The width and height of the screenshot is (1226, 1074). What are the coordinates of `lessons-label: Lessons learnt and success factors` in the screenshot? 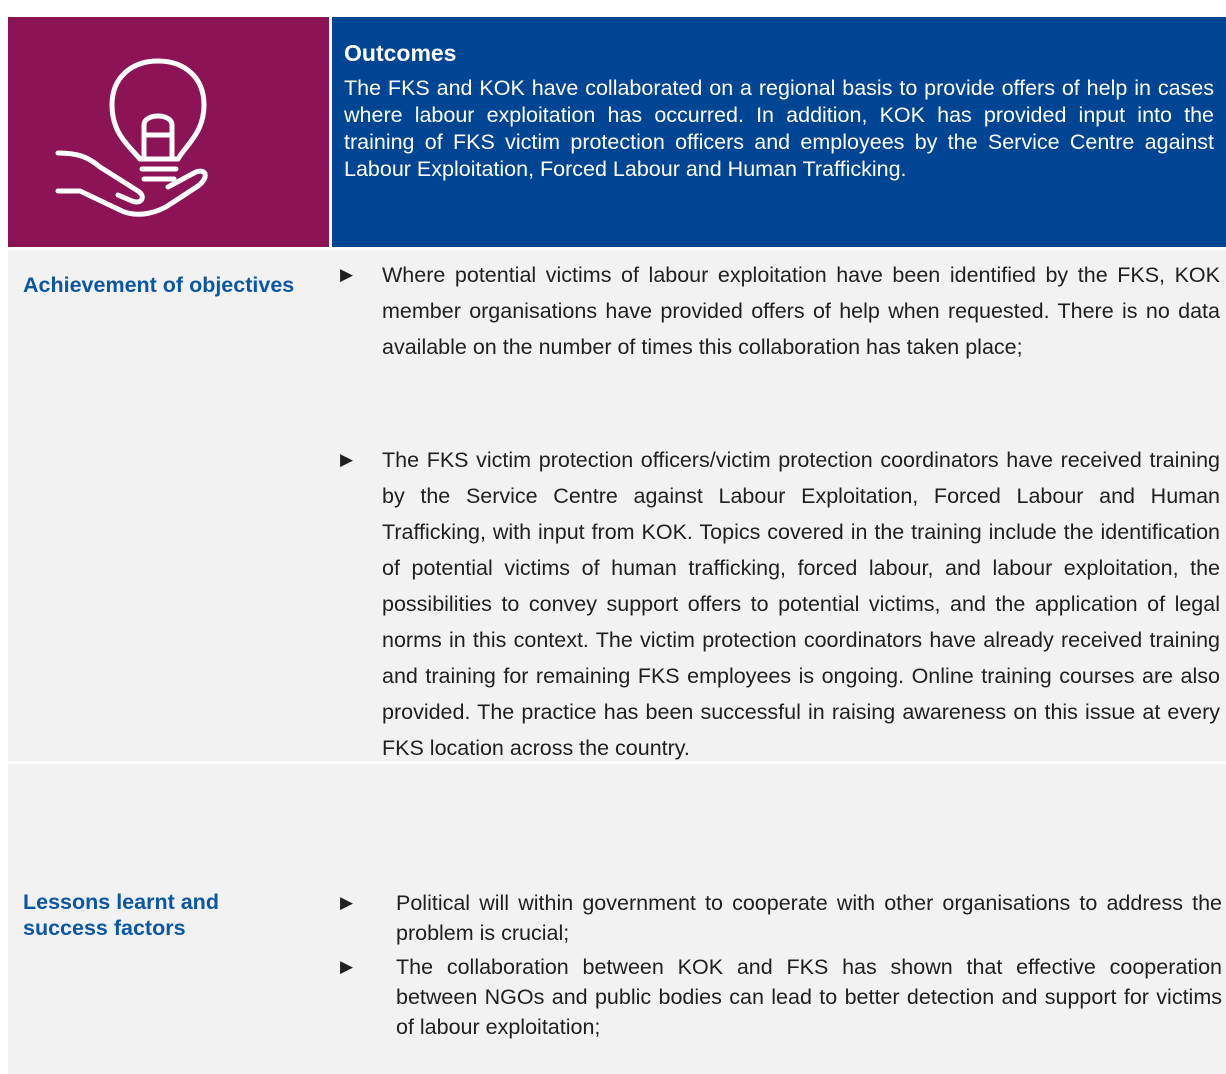 It's located at (121, 915).